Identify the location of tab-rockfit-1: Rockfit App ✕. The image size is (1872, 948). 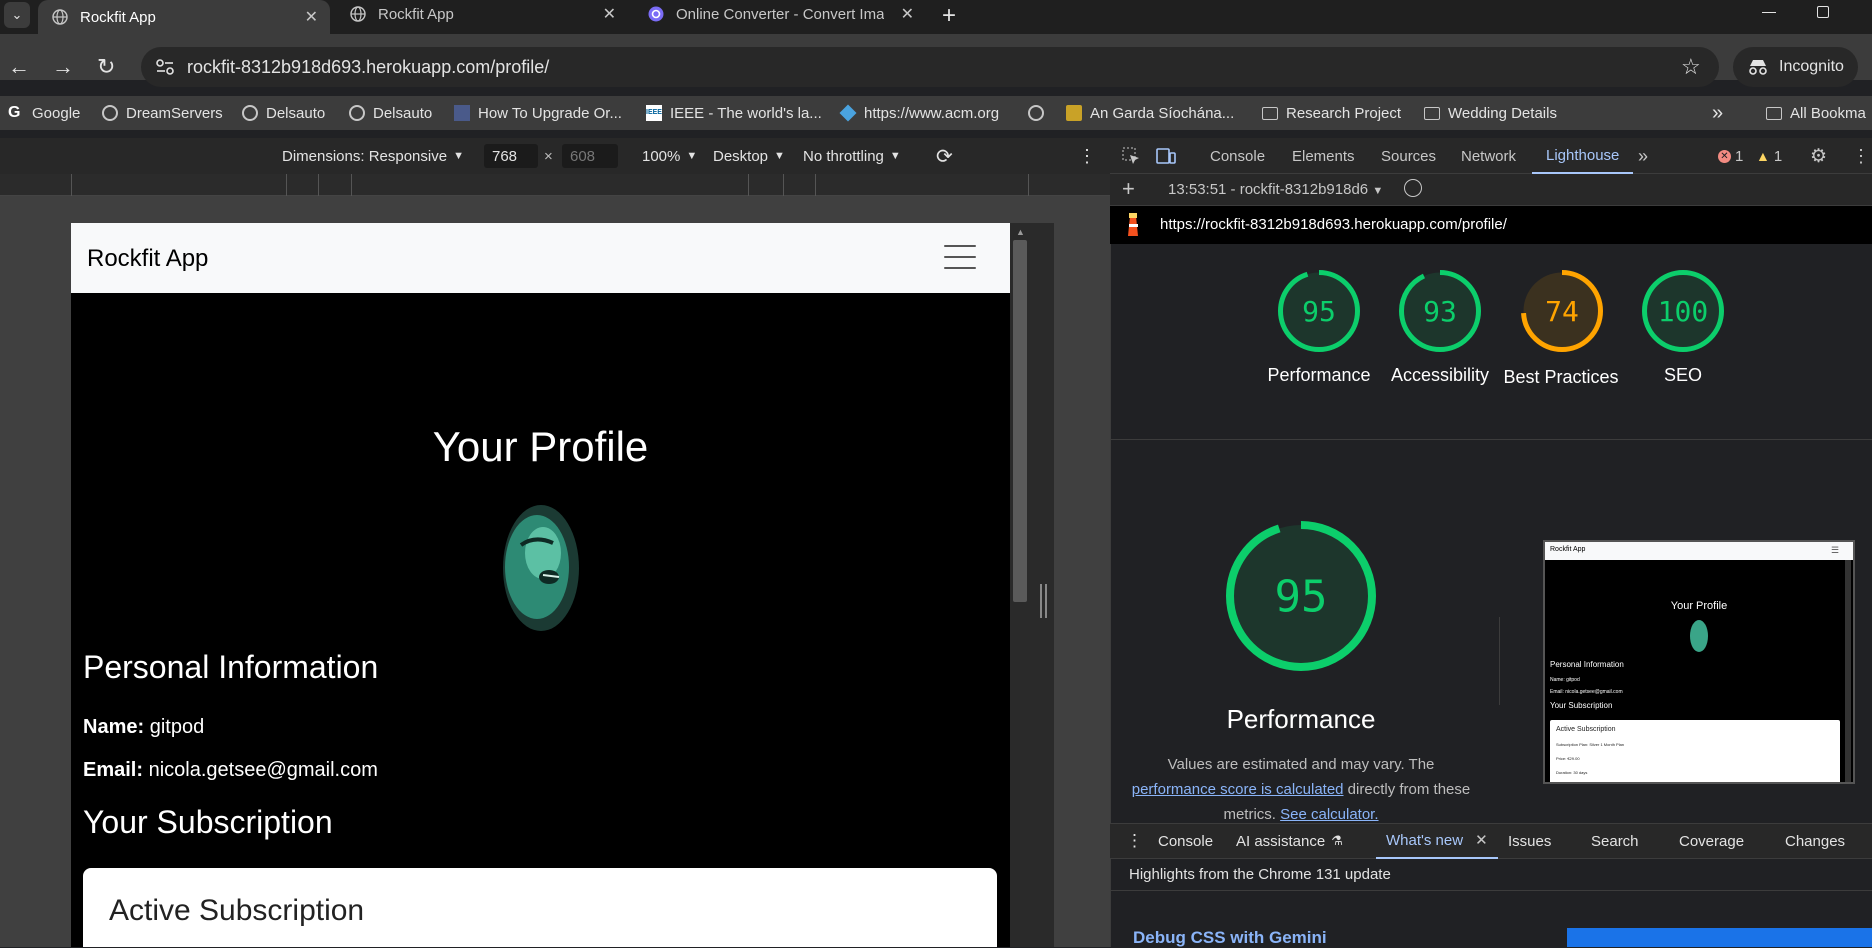
(184, 17).